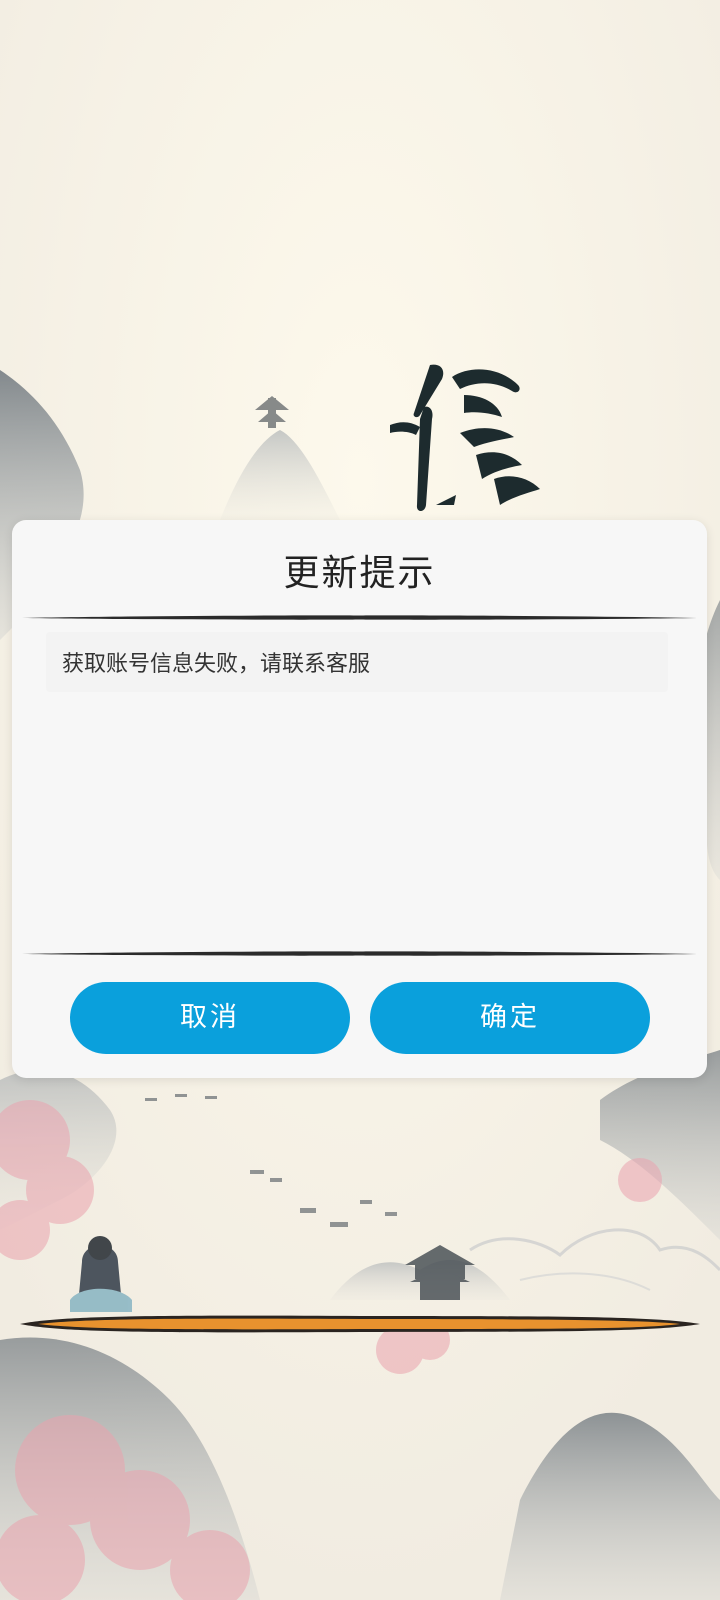 The image size is (720, 1600). Describe the element at coordinates (510, 1018) in the screenshot. I see `confirm-button: 确定` at that location.